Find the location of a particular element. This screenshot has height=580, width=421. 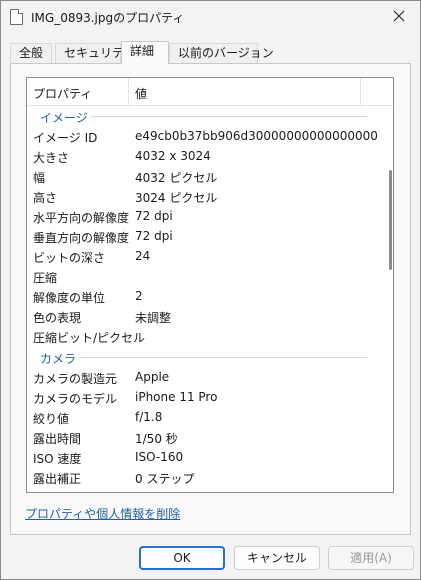

ok-button: OK is located at coordinates (182, 558).